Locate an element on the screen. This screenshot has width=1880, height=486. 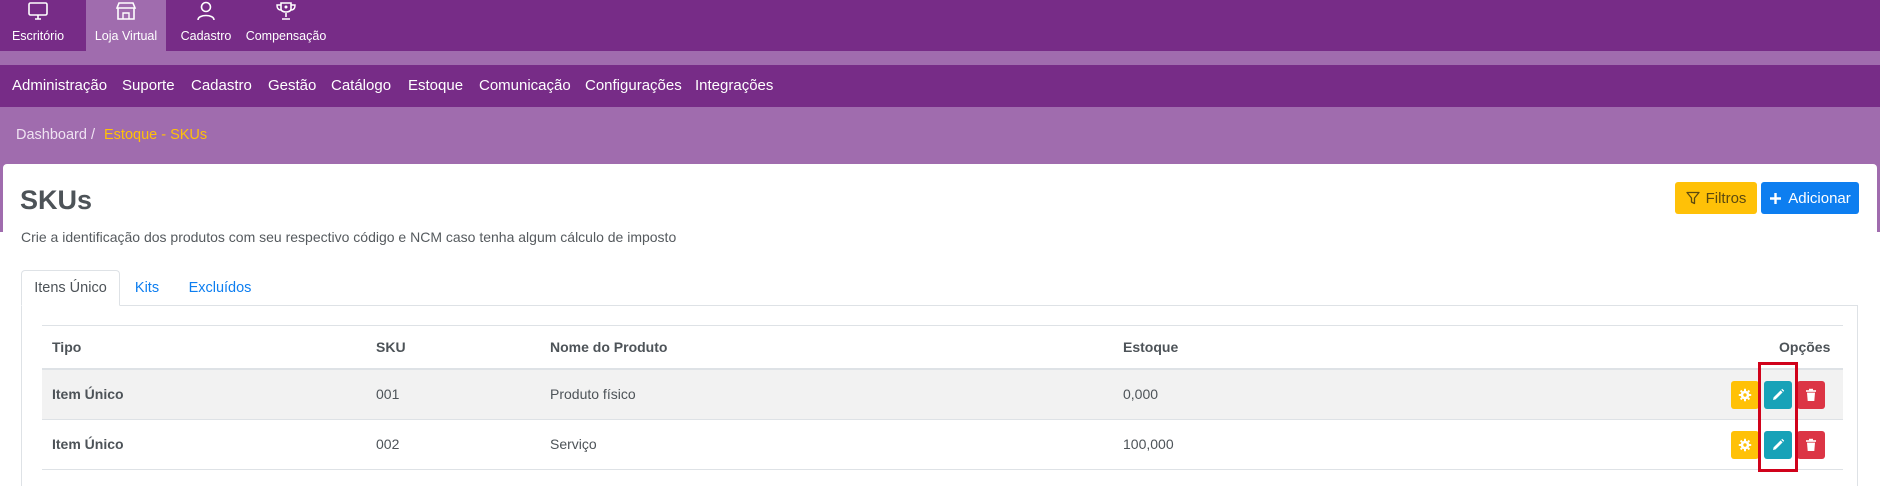
module-label: Loja Virtual is located at coordinates (126, 36).